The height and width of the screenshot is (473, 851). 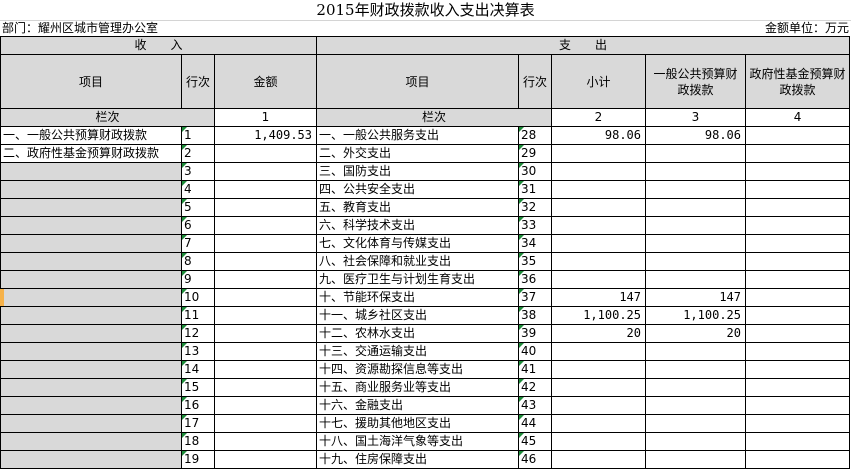 What do you see at coordinates (535, 153) in the screenshot?
I see `expense-line-cell: 29` at bounding box center [535, 153].